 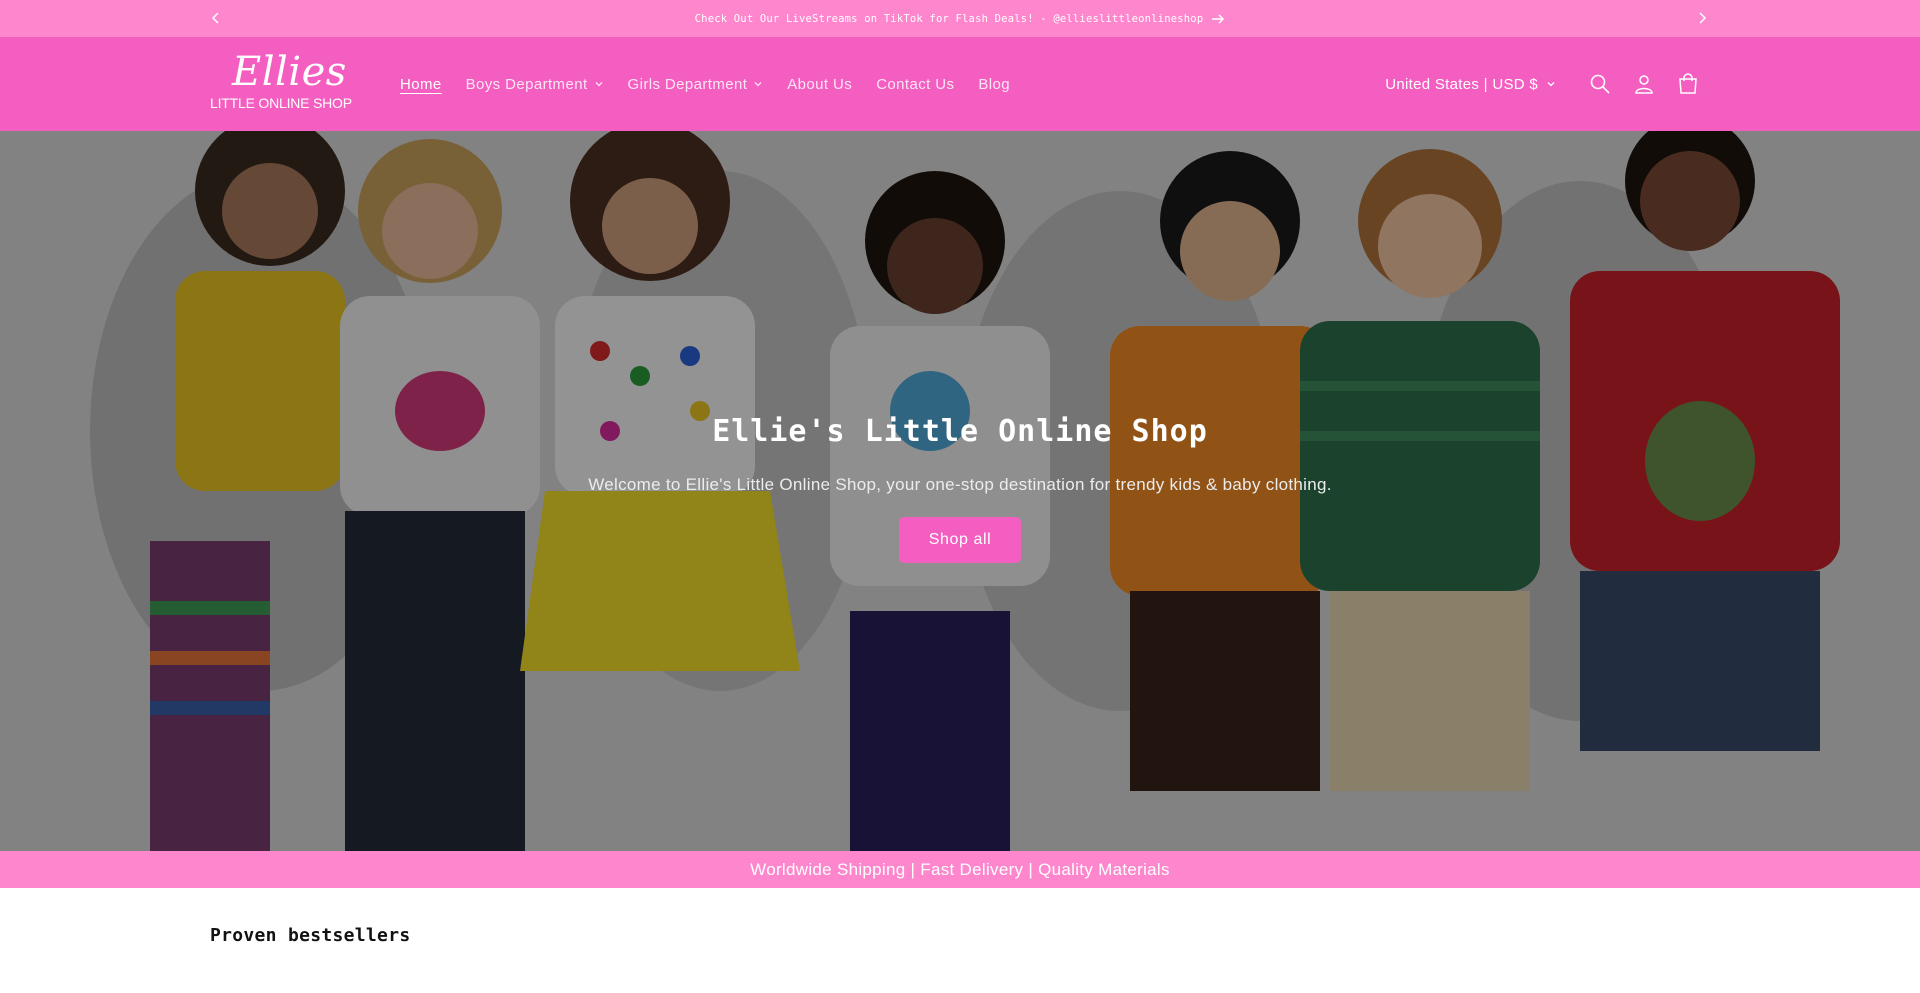 What do you see at coordinates (960, 540) in the screenshot?
I see `shop-all-button: Shop all` at bounding box center [960, 540].